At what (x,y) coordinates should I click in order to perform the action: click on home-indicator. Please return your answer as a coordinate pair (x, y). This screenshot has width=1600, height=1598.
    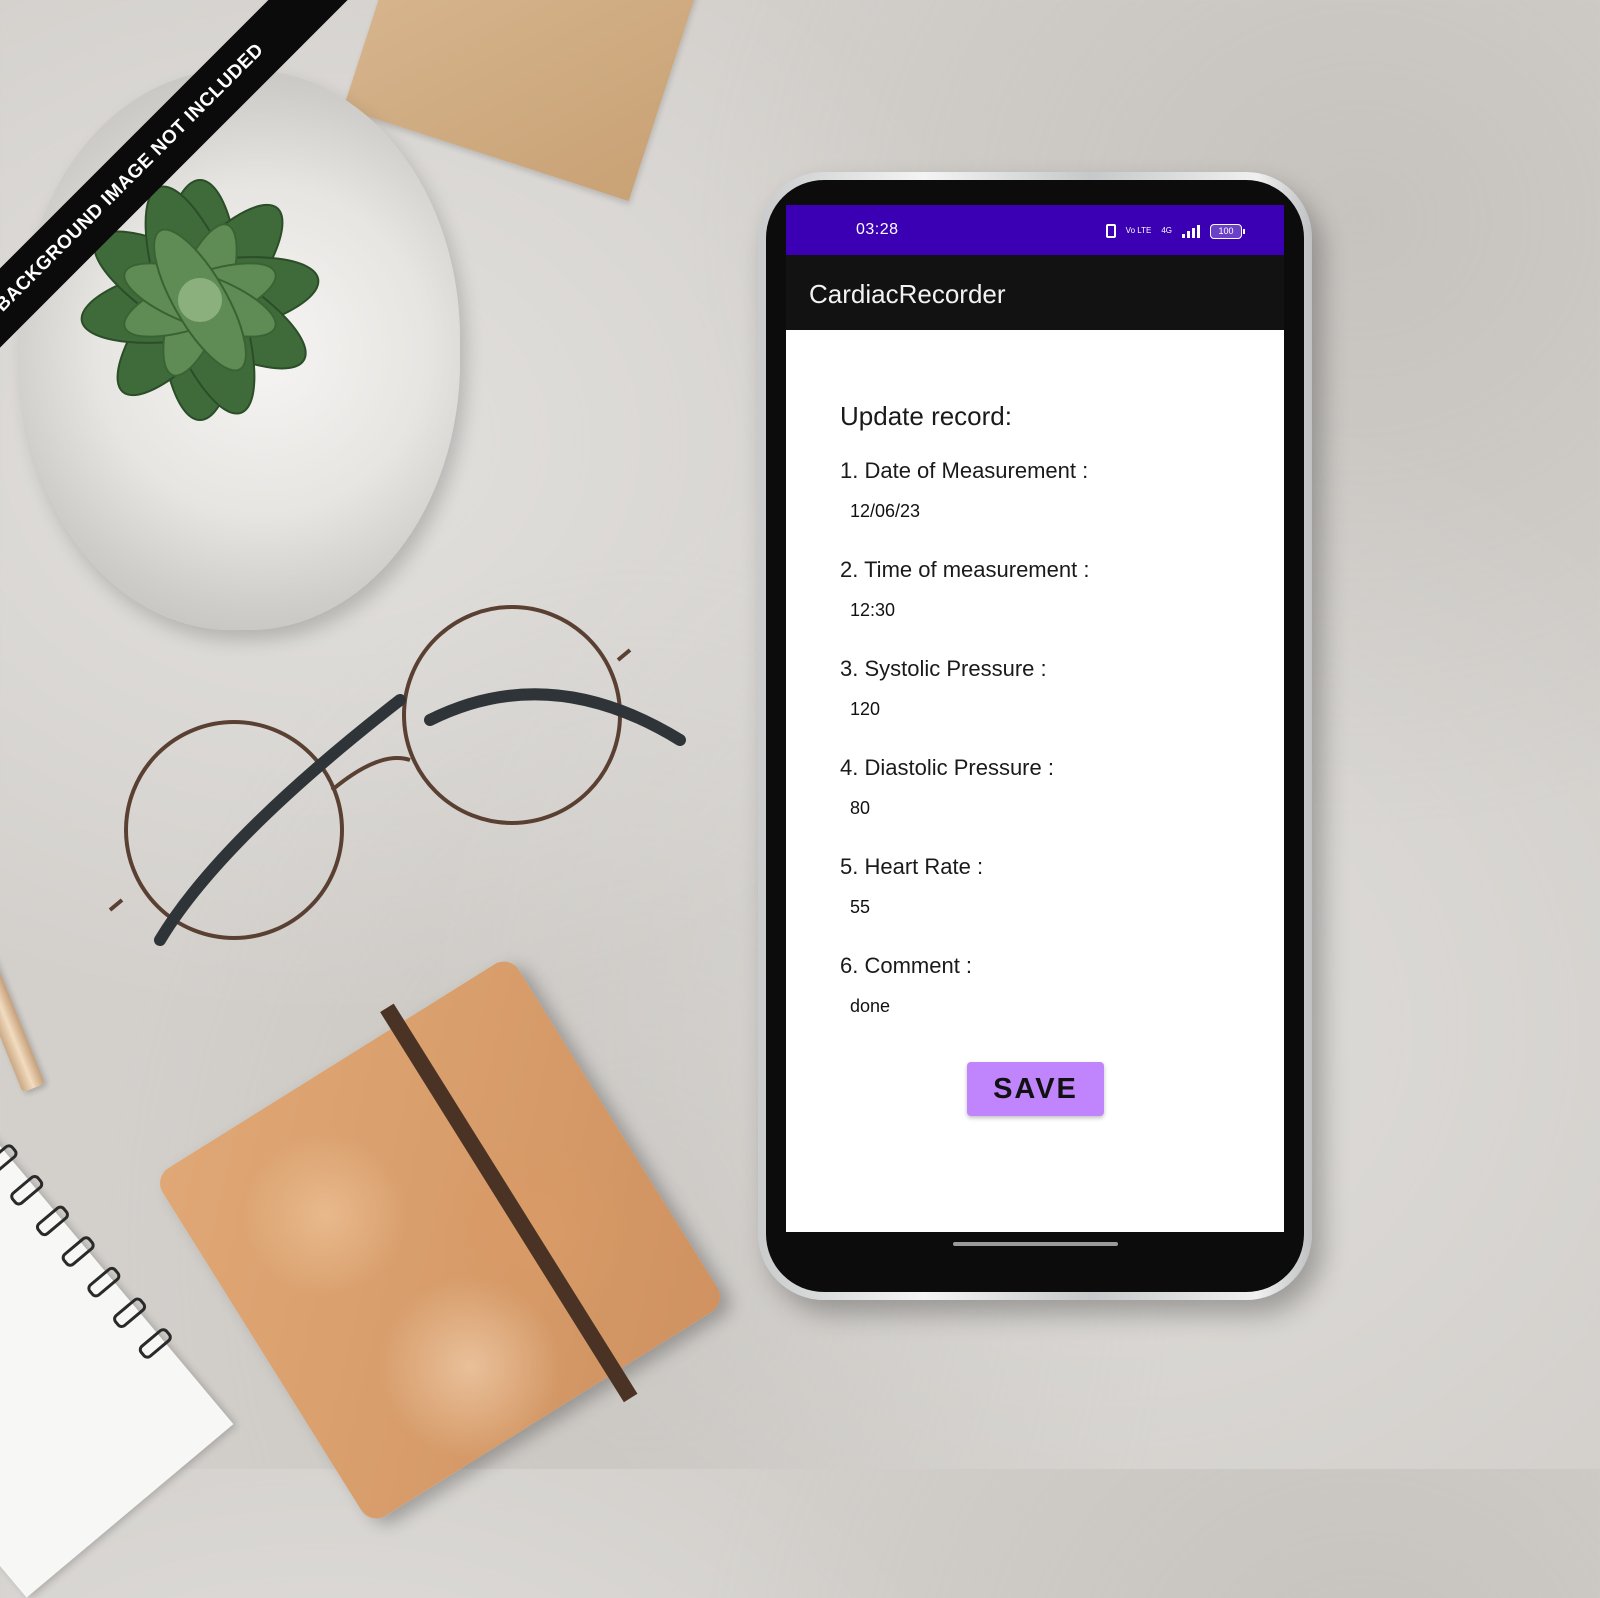
    Looking at the image, I should click on (1035, 1244).